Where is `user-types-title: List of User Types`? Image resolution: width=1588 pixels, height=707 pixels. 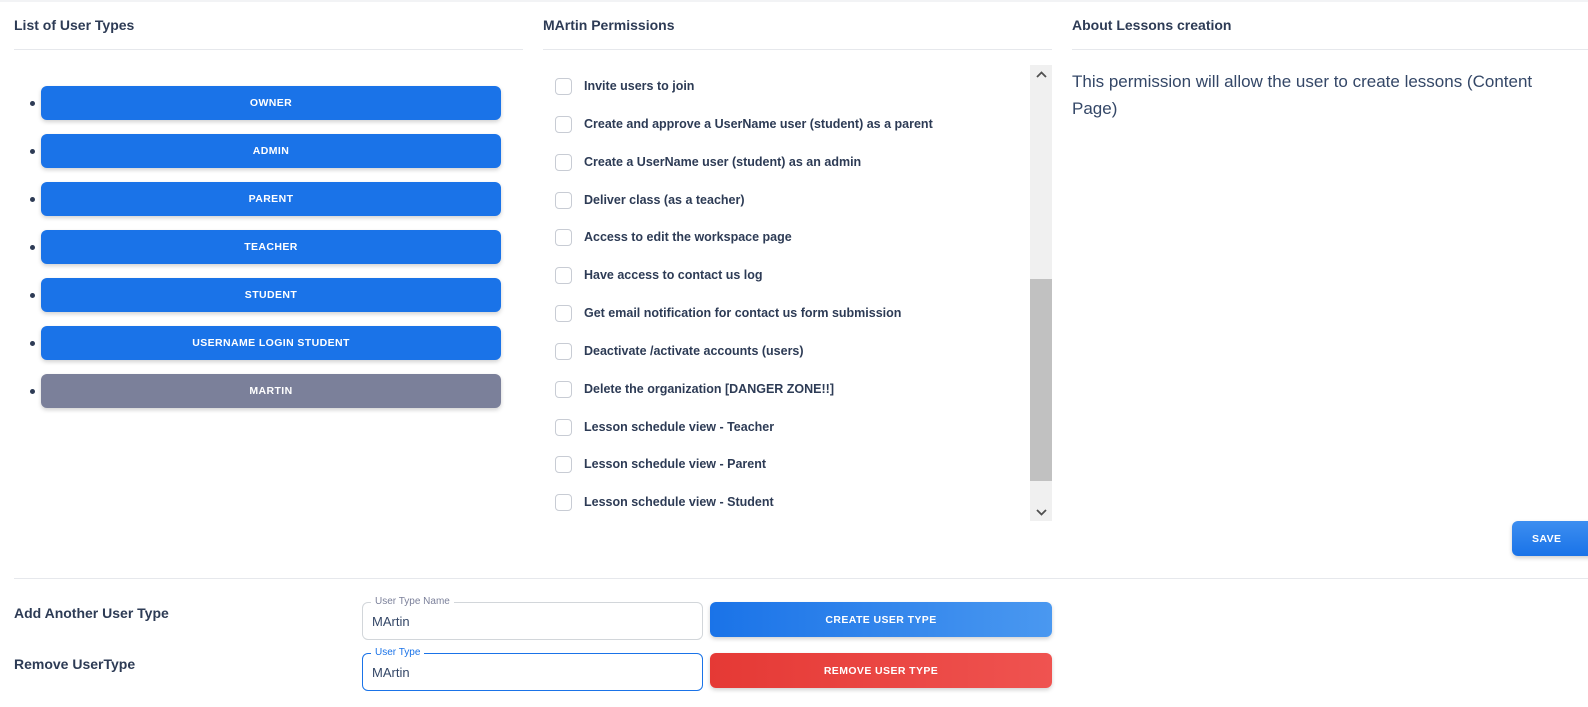
user-types-title: List of User Types is located at coordinates (74, 25).